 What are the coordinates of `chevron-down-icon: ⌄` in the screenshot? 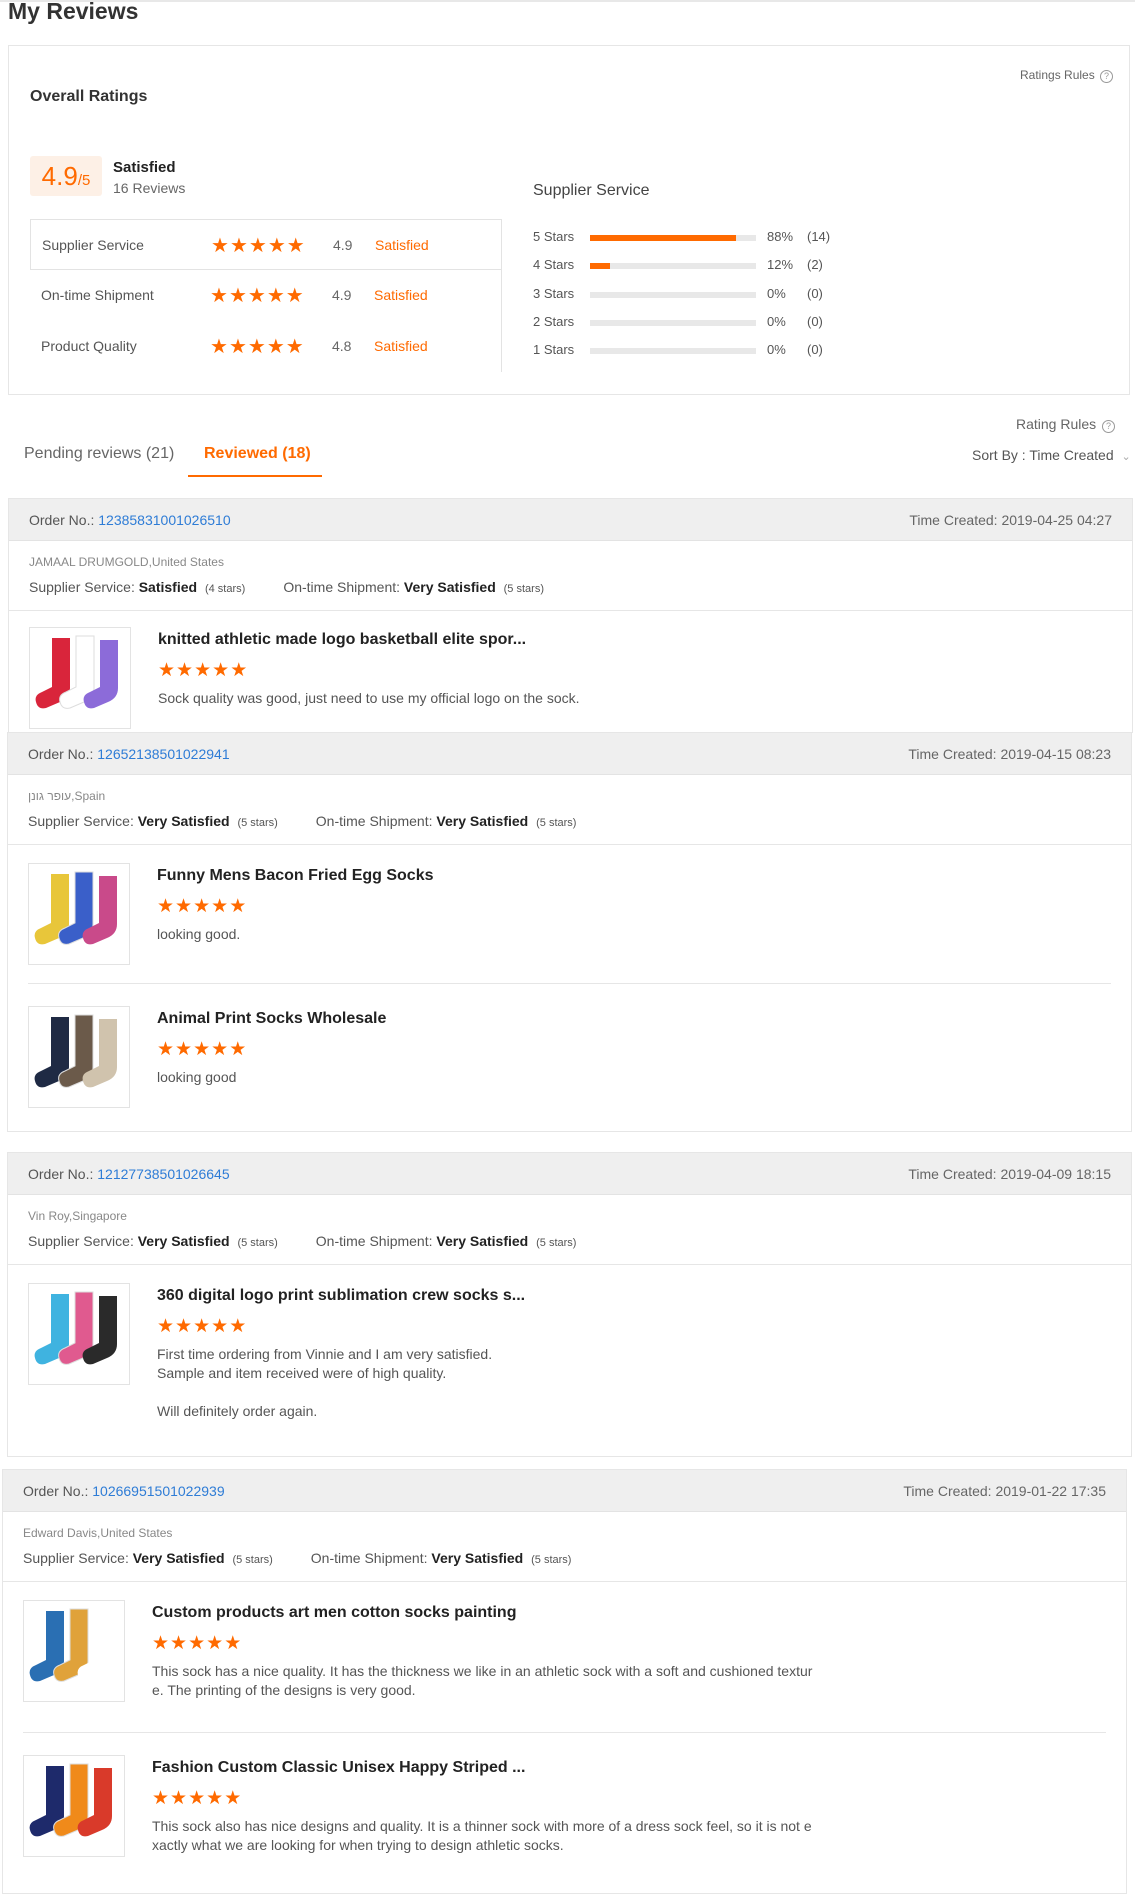 It's located at (1126, 457).